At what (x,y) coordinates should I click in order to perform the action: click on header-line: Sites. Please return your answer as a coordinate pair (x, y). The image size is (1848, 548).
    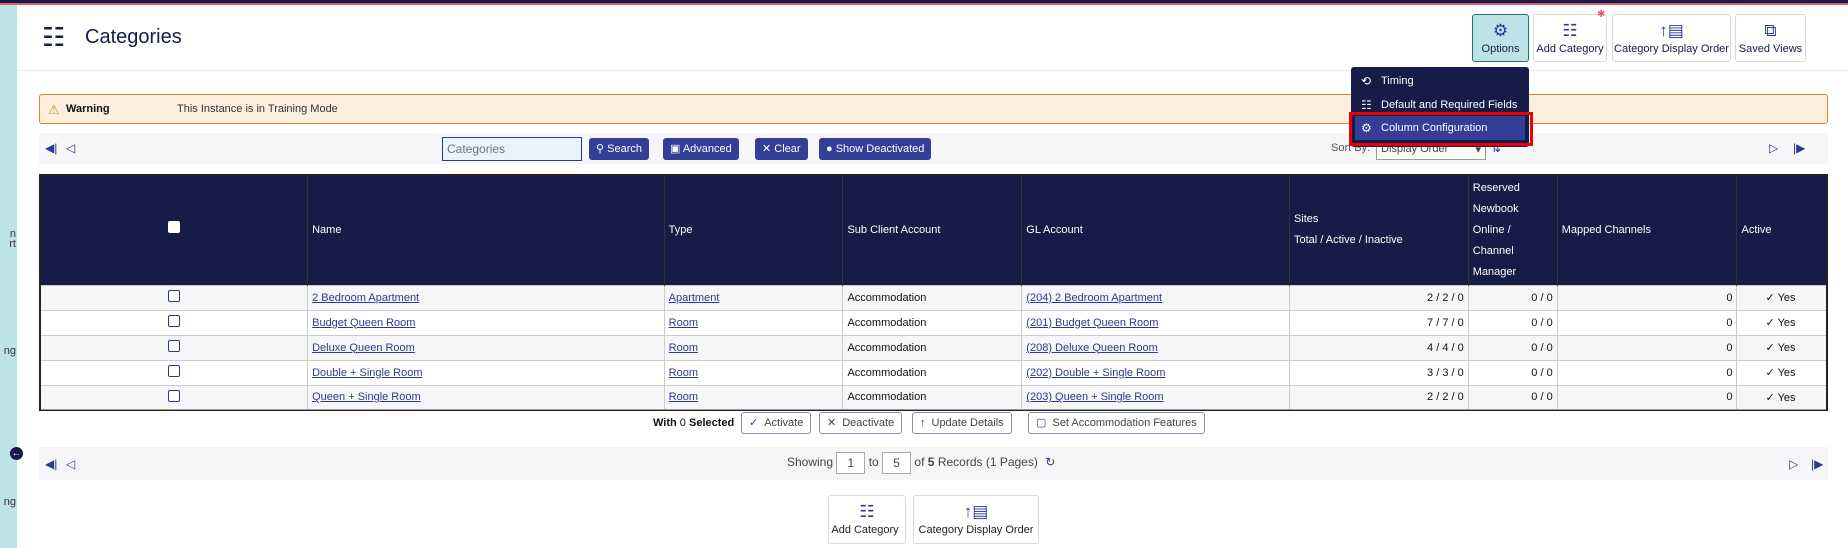
    Looking at the image, I should click on (1306, 219).